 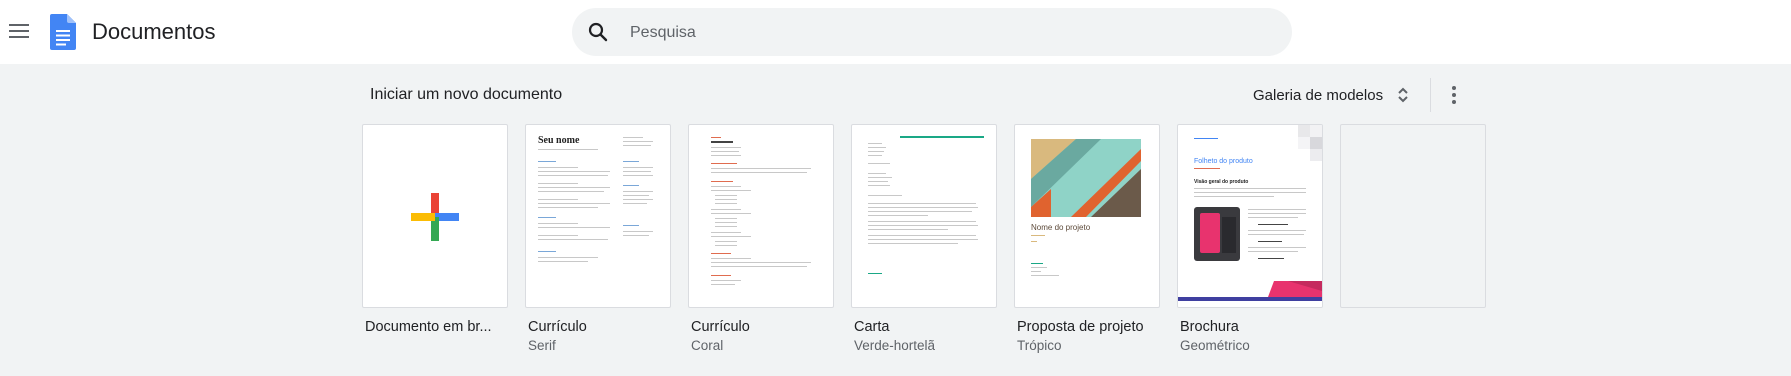 What do you see at coordinates (542, 345) in the screenshot?
I see `template-subtitle: Serif` at bounding box center [542, 345].